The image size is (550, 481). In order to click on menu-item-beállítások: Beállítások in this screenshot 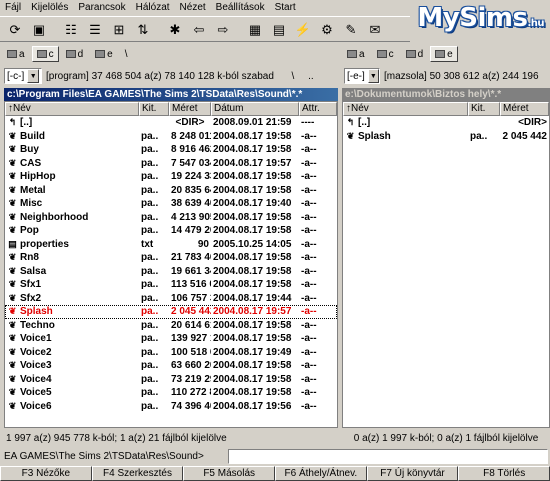, I will do `click(240, 7)`.